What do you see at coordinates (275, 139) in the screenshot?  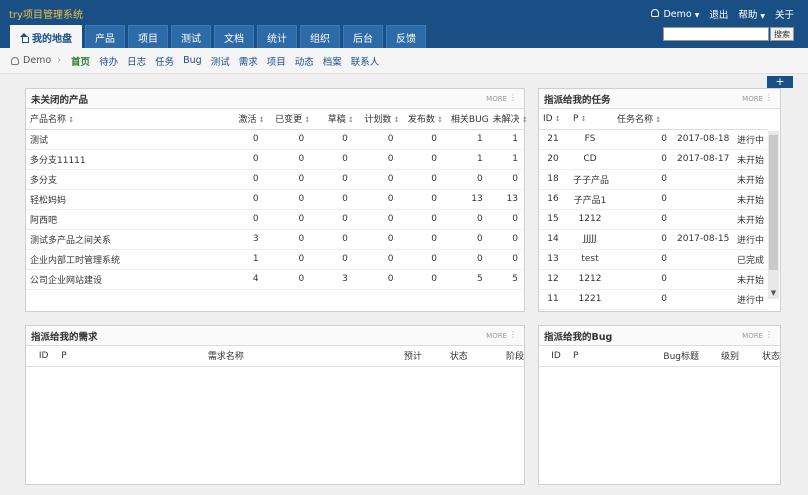 I see `product-row: 测试 0 0 0 0 0 1 1` at bounding box center [275, 139].